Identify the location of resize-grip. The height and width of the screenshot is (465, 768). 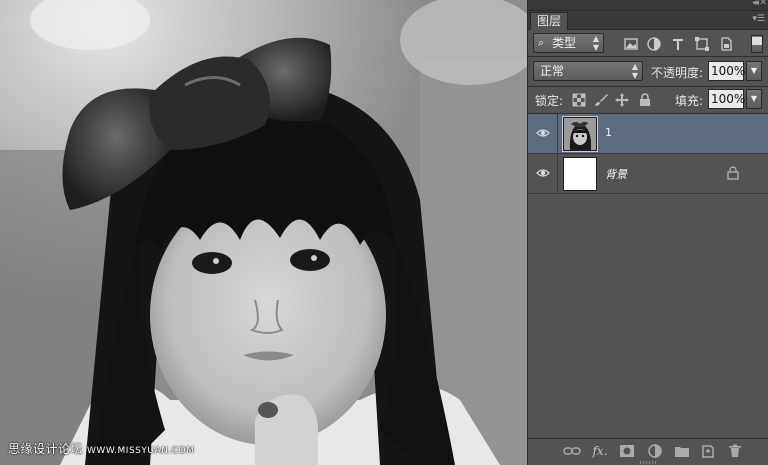
(649, 462).